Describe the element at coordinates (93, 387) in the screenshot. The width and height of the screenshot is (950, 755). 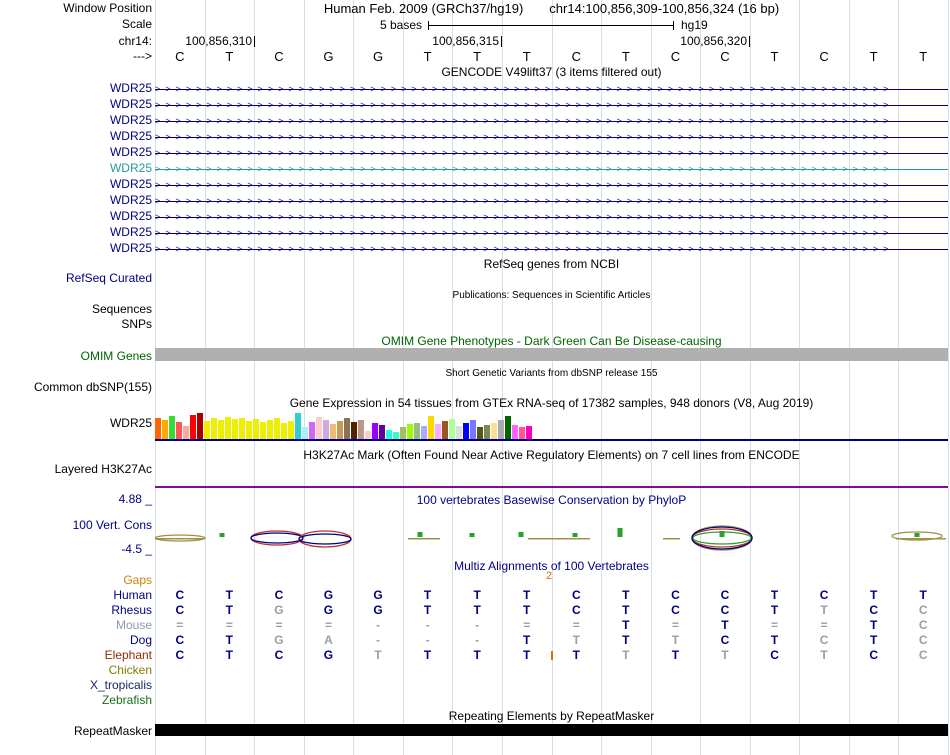
I see `dbsnp-track-label: Common dbSNP(155)` at that location.